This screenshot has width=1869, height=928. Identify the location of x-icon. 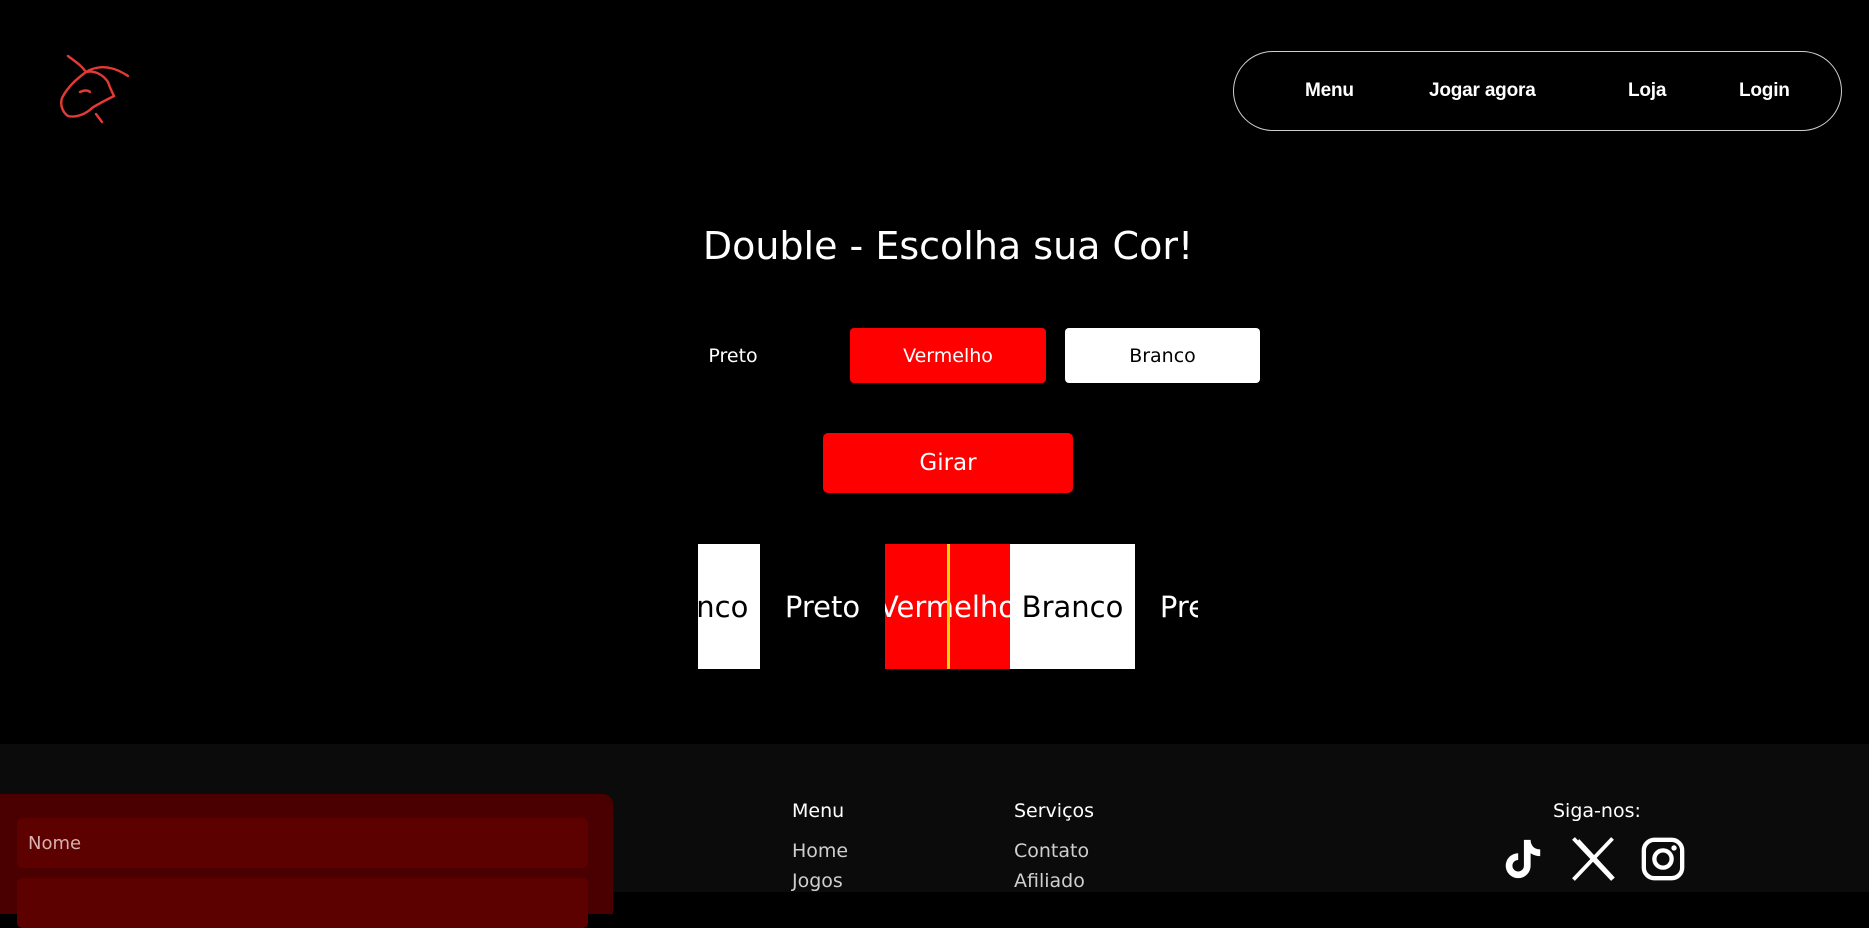
(1593, 859).